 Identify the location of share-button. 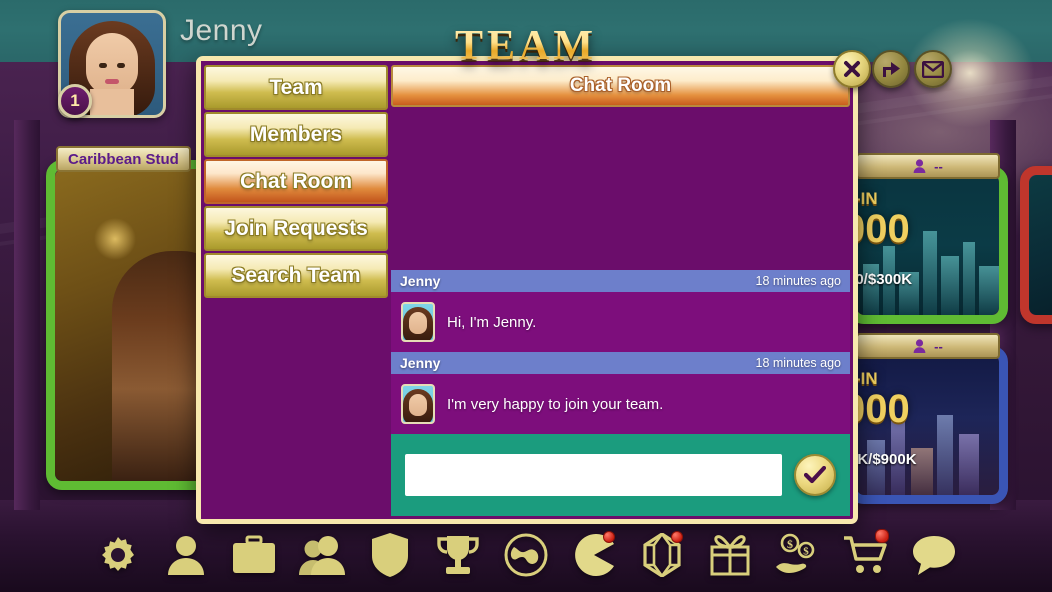
(891, 69).